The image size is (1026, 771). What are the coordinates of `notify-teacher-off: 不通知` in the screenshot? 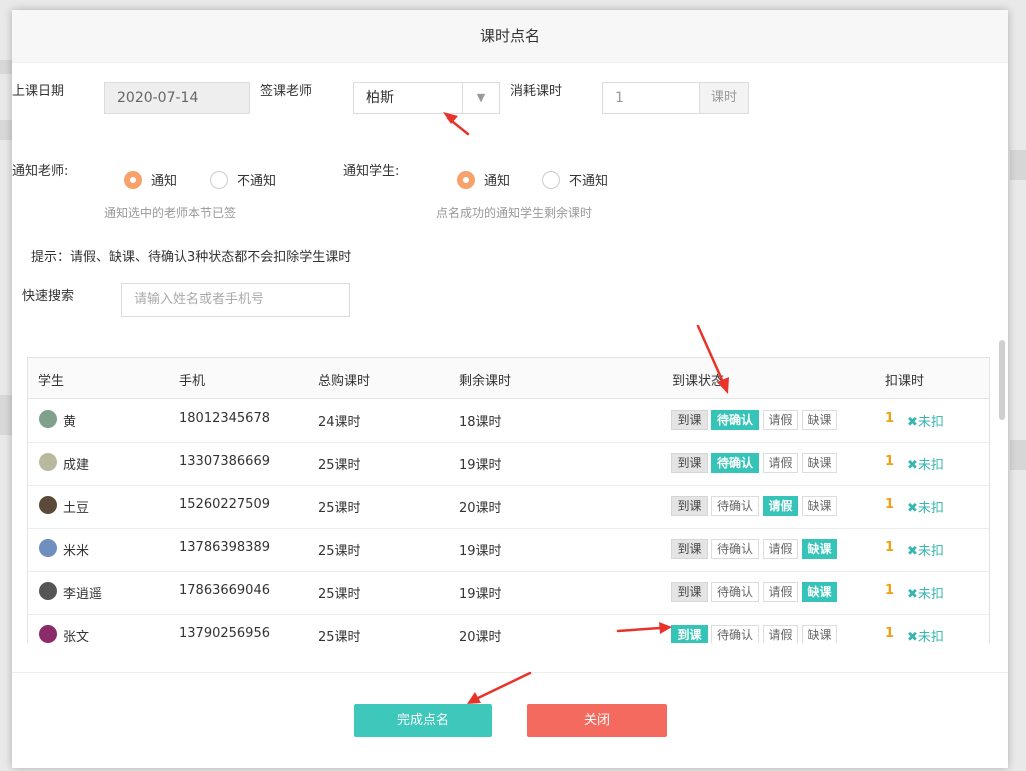 It's located at (243, 179).